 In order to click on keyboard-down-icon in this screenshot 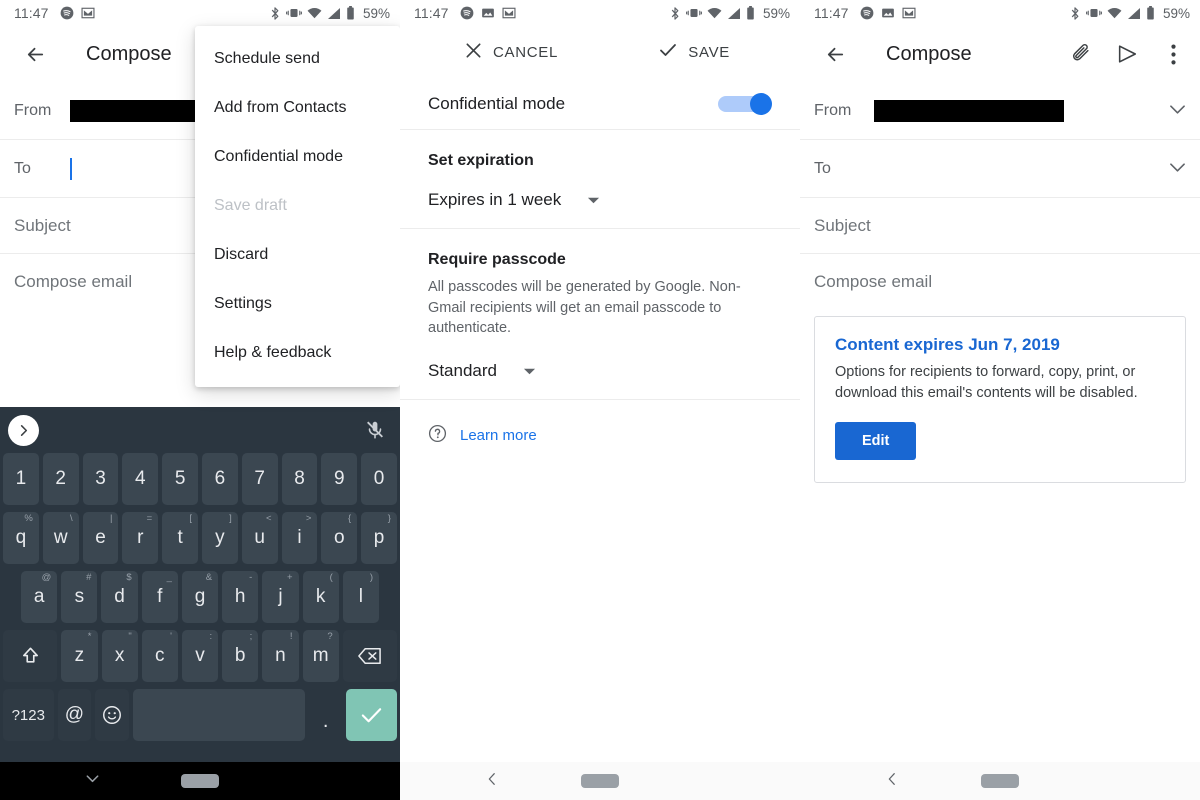, I will do `click(92, 781)`.